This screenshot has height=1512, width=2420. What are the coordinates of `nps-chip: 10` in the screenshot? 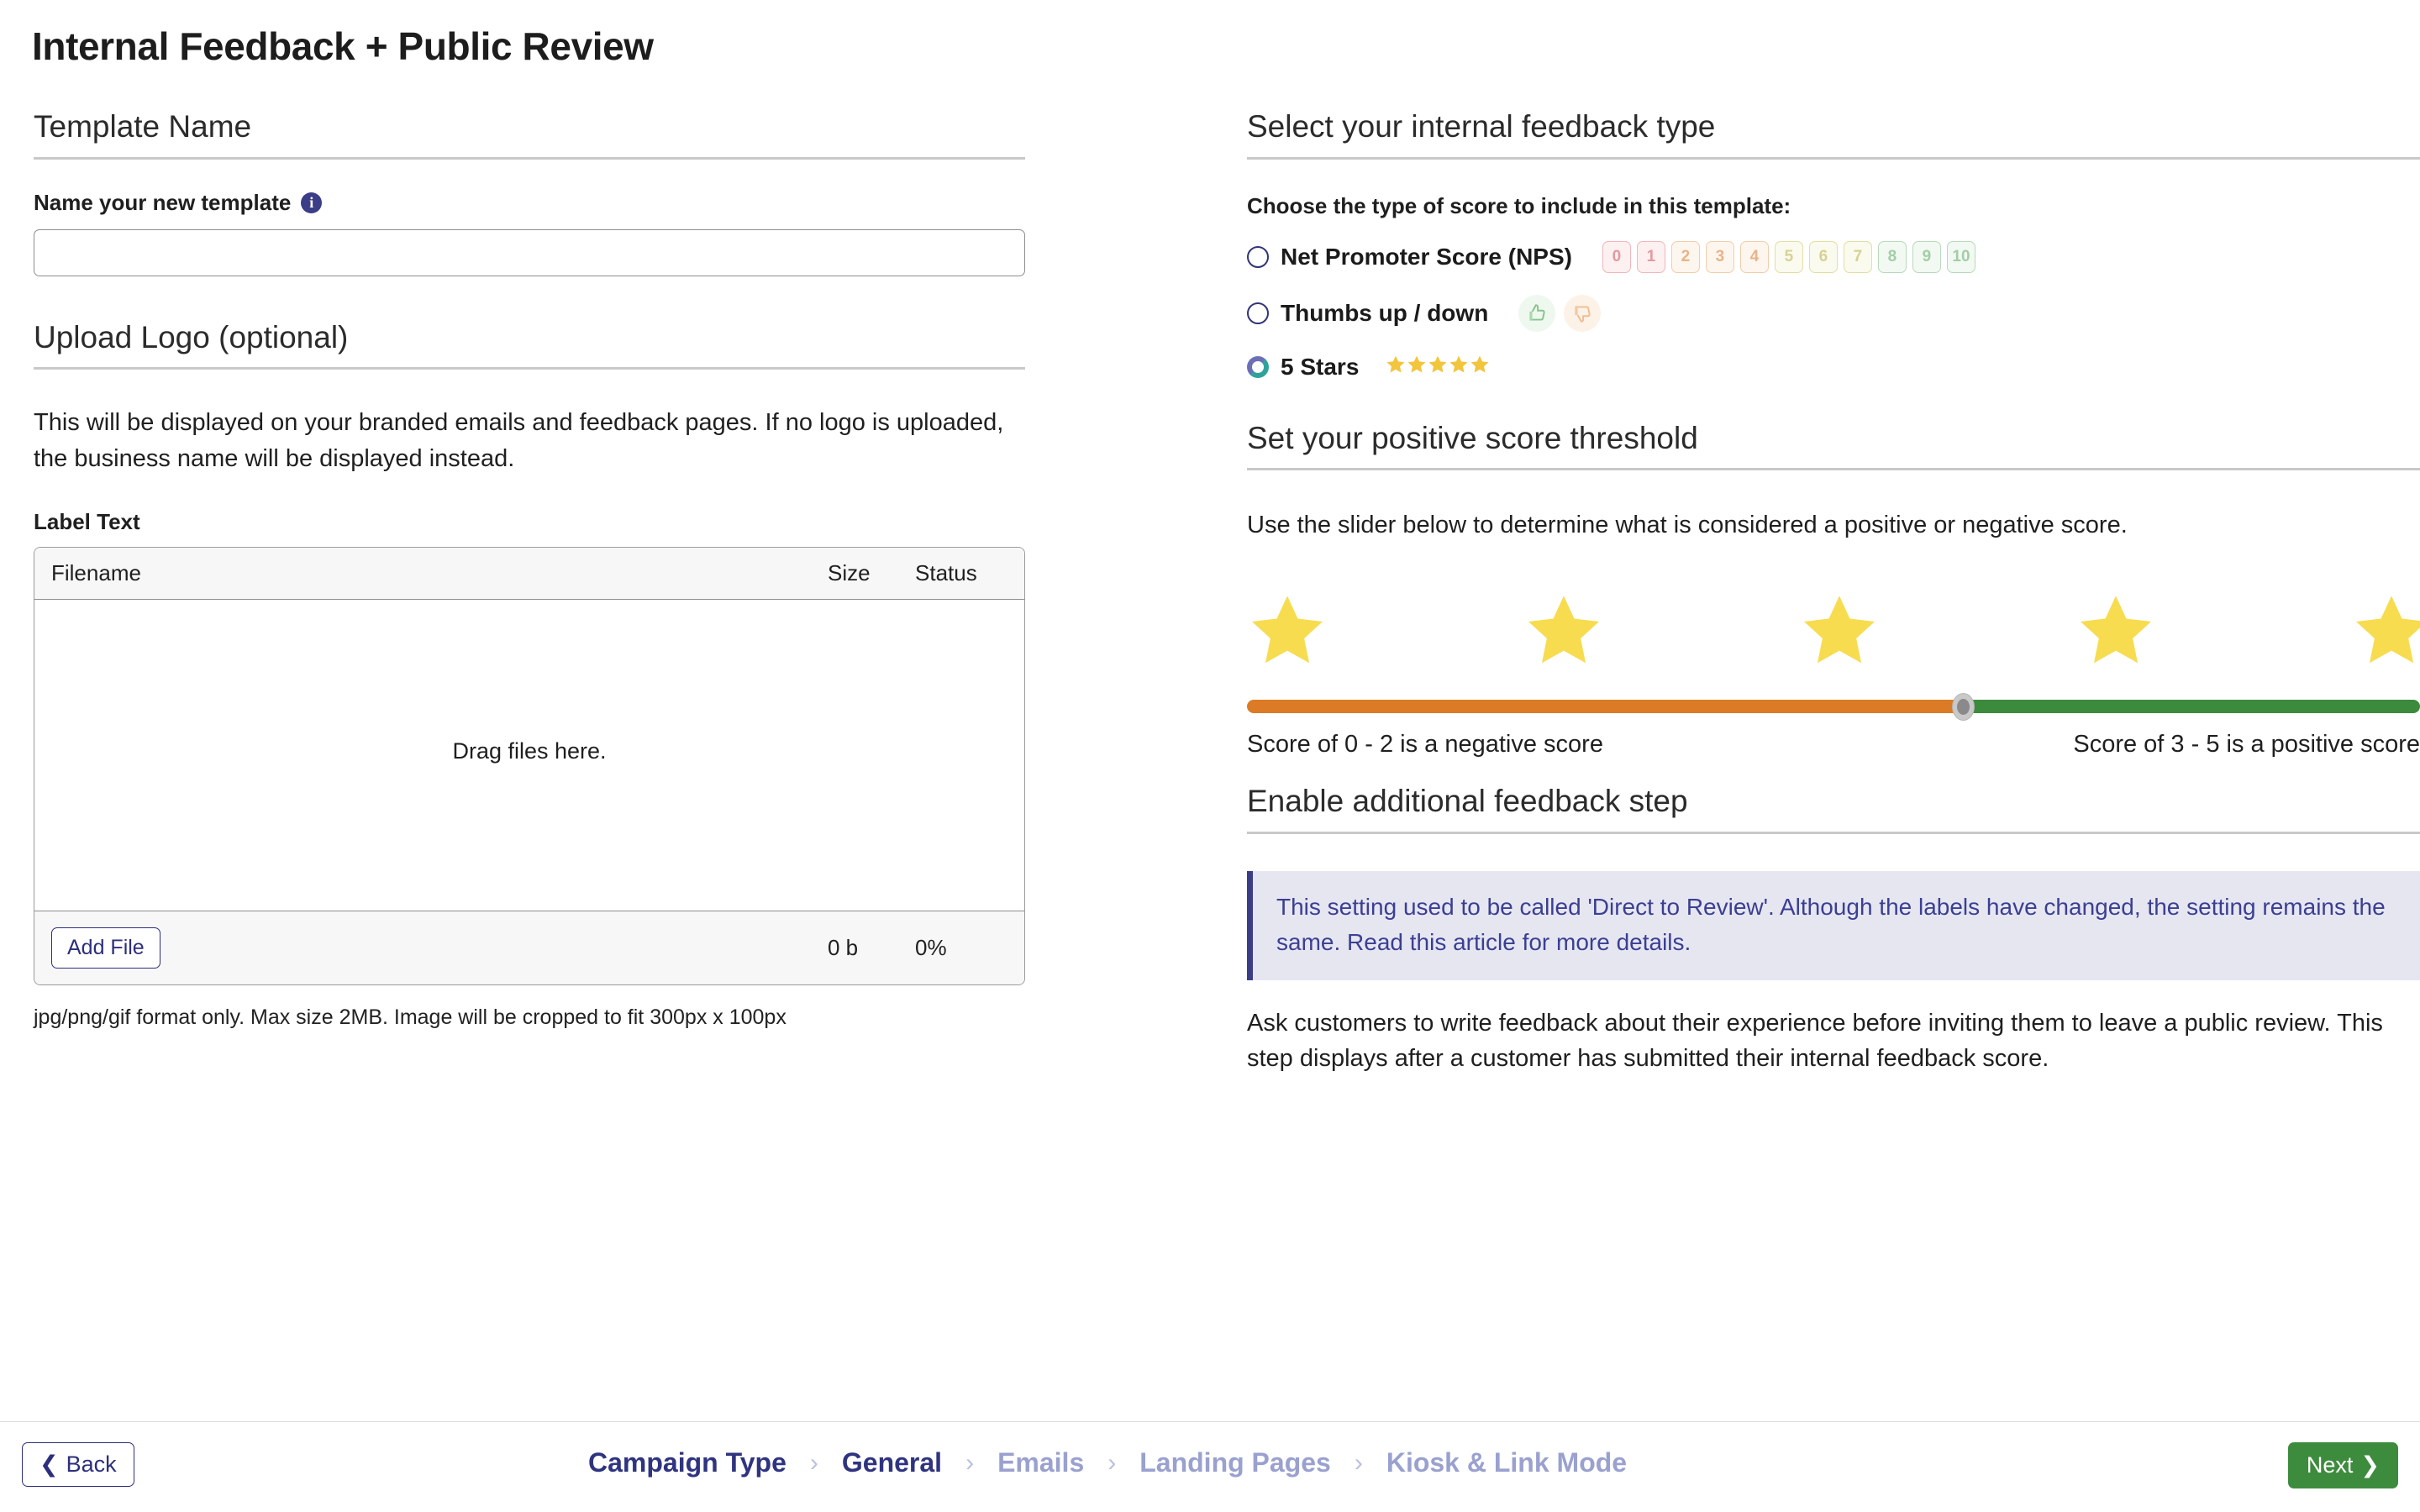 It's located at (1961, 256).